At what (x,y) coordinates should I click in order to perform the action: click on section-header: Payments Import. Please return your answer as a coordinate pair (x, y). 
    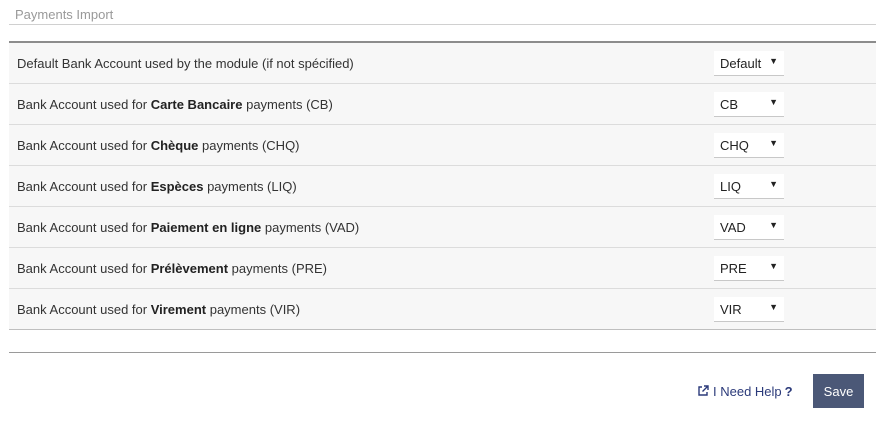
    Looking at the image, I should click on (442, 12).